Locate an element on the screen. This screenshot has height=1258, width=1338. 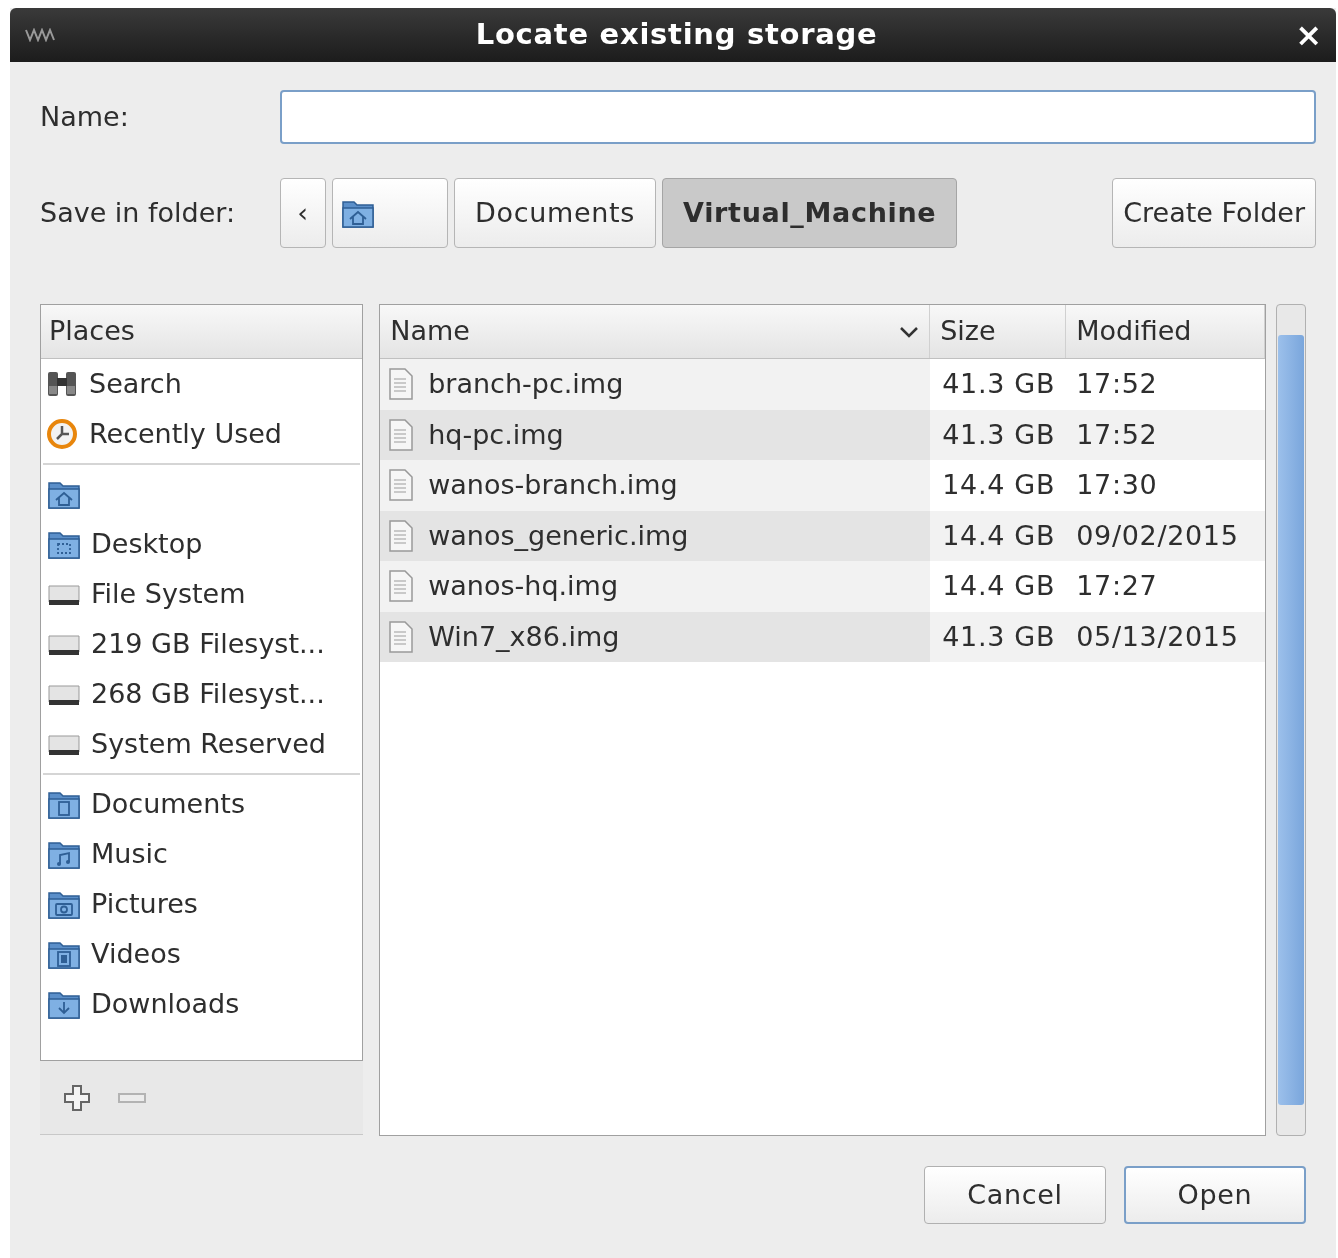
place-item: Music is located at coordinates (202, 854).